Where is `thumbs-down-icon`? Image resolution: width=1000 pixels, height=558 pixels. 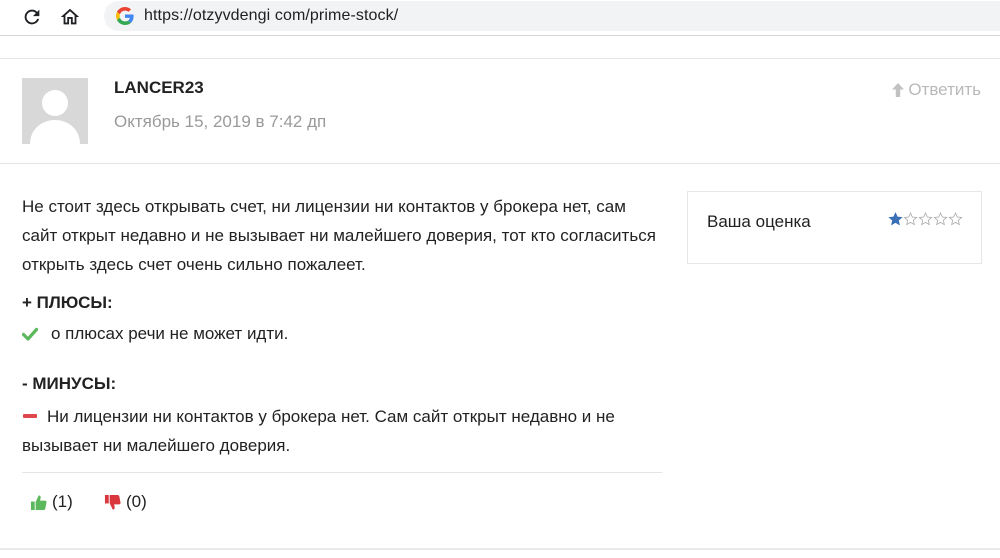
thumbs-down-icon is located at coordinates (112, 502).